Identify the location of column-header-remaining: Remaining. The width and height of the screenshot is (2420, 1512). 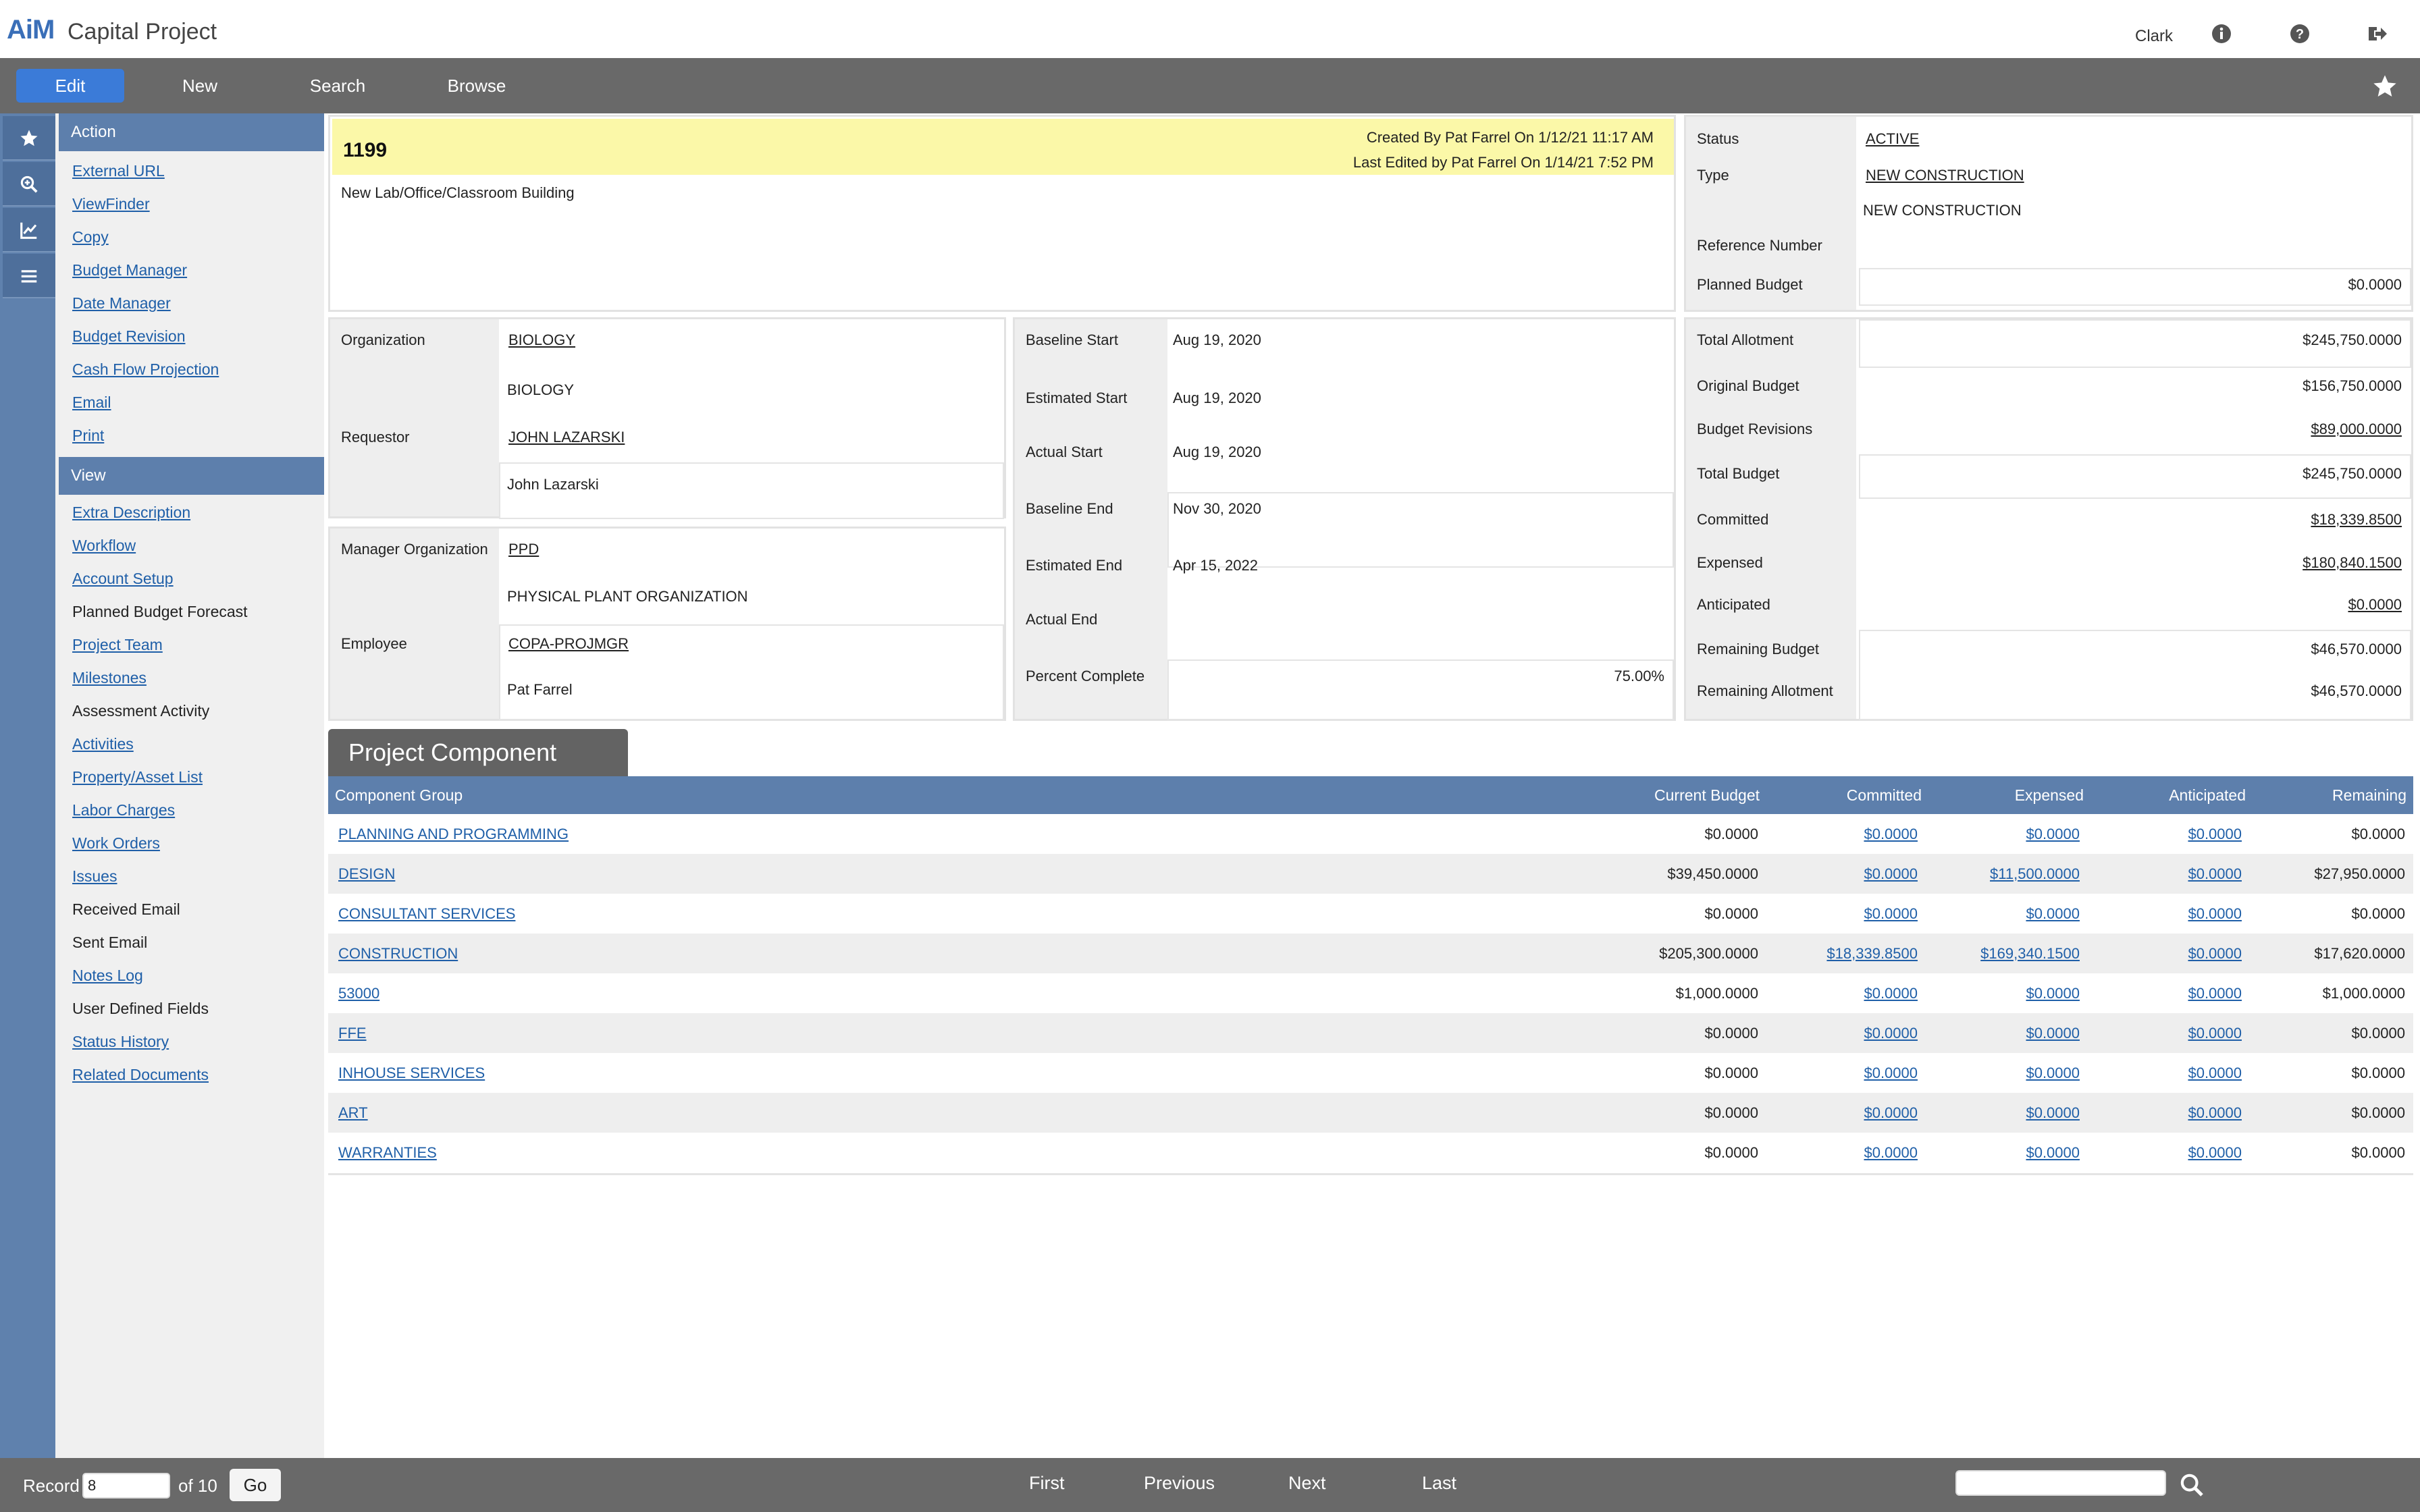
(2369, 795).